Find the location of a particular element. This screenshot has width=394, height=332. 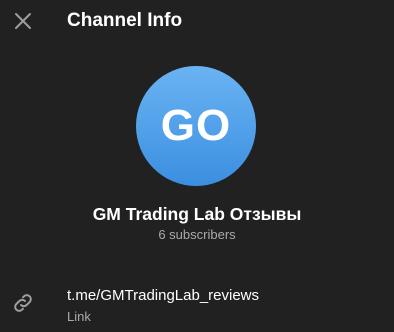

channel-link: t.me/GMTradingLab_reviews is located at coordinates (163, 296).